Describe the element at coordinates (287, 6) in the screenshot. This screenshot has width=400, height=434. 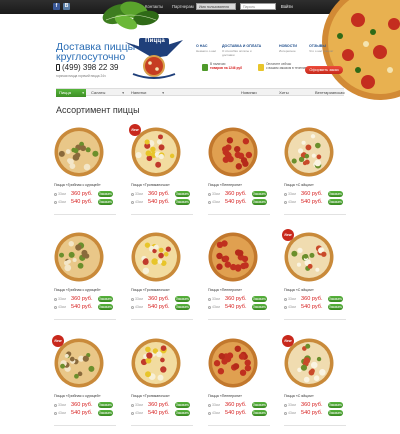
I see `login-link: Войти` at that location.